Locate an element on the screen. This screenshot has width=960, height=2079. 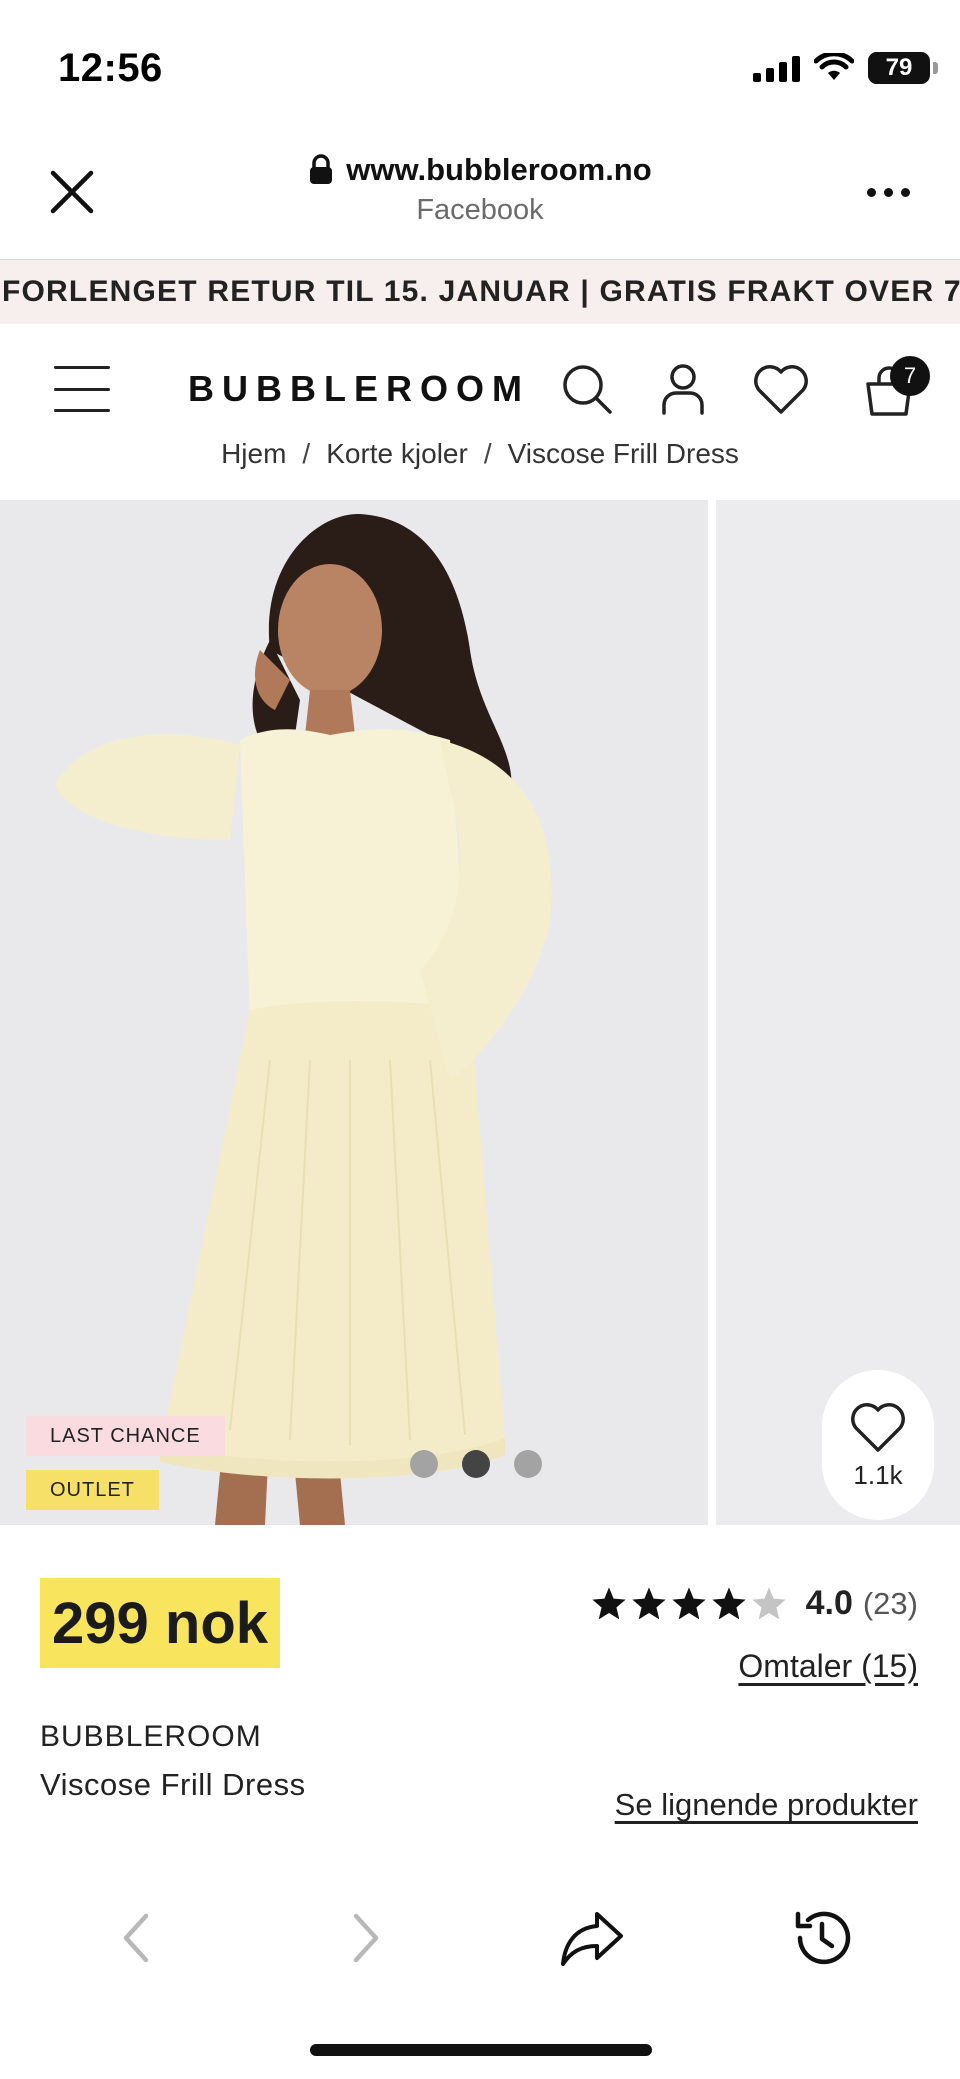
home-indicator is located at coordinates (481, 2050).